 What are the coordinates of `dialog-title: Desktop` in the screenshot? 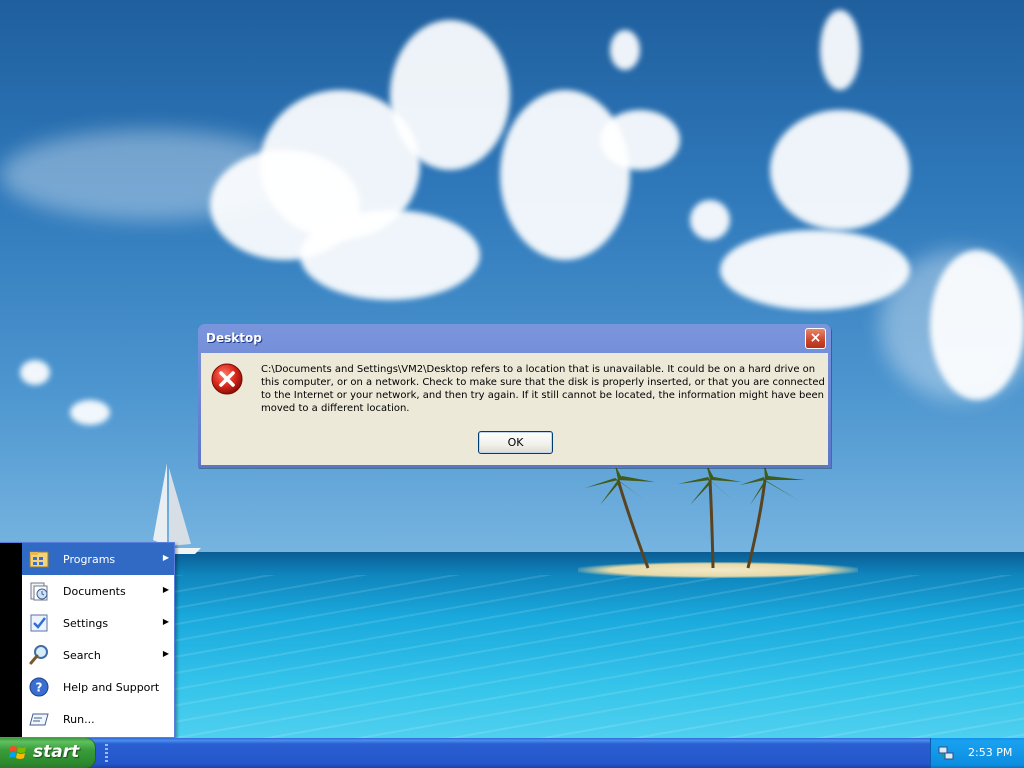 It's located at (234, 338).